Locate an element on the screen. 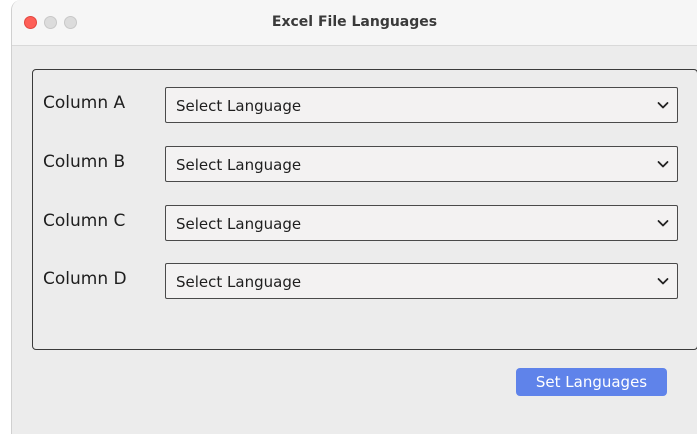 Image resolution: width=697 pixels, height=434 pixels. language-select-column-a: Select Language is located at coordinates (421, 105).